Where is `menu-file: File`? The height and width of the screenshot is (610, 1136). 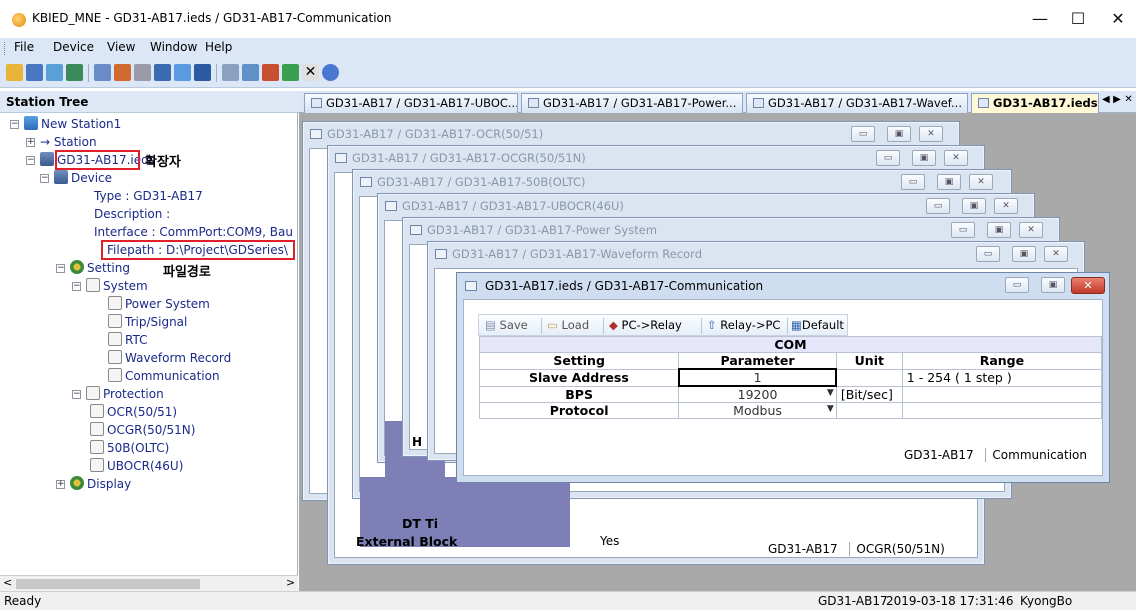
menu-file: File is located at coordinates (24, 47).